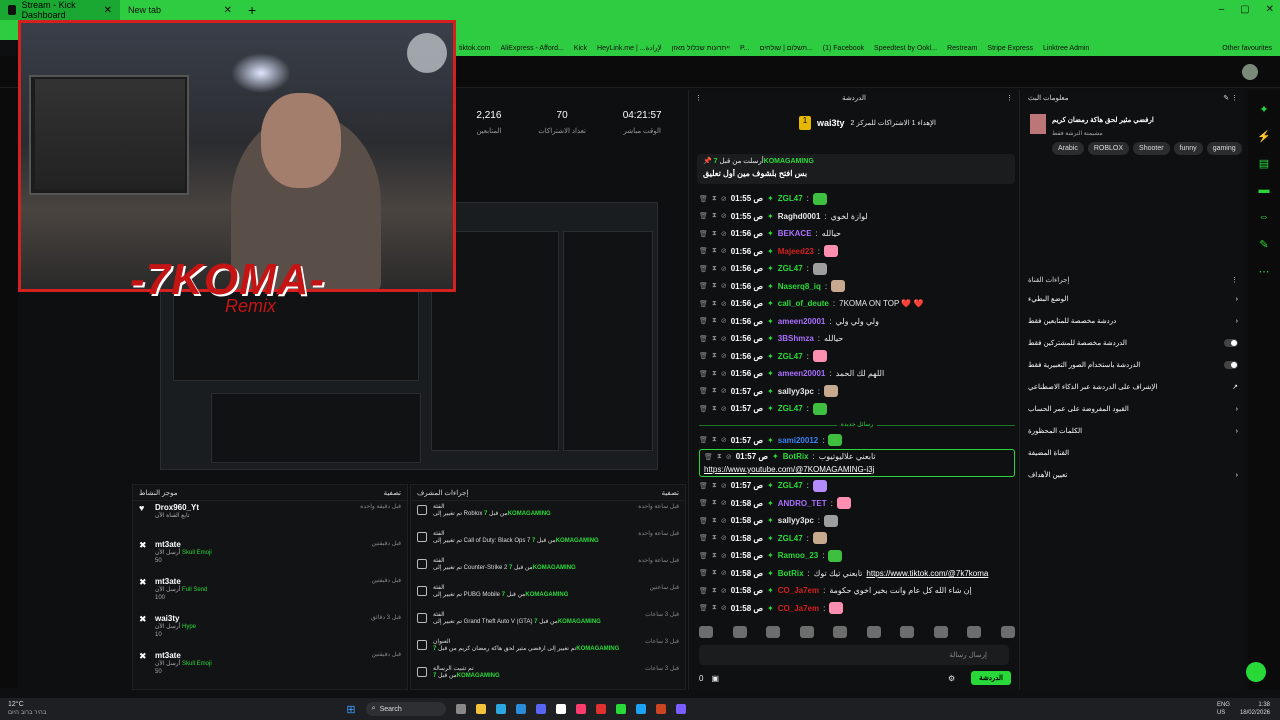 The height and width of the screenshot is (720, 1280). What do you see at coordinates (831, 123) in the screenshot?
I see `top-gifter-name: wai3ty` at bounding box center [831, 123].